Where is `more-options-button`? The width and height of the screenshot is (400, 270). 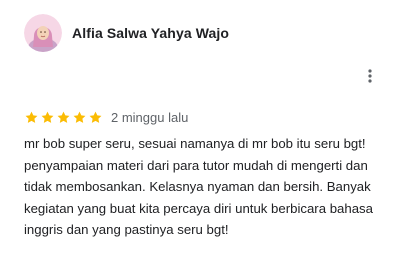
more-options-button is located at coordinates (370, 76).